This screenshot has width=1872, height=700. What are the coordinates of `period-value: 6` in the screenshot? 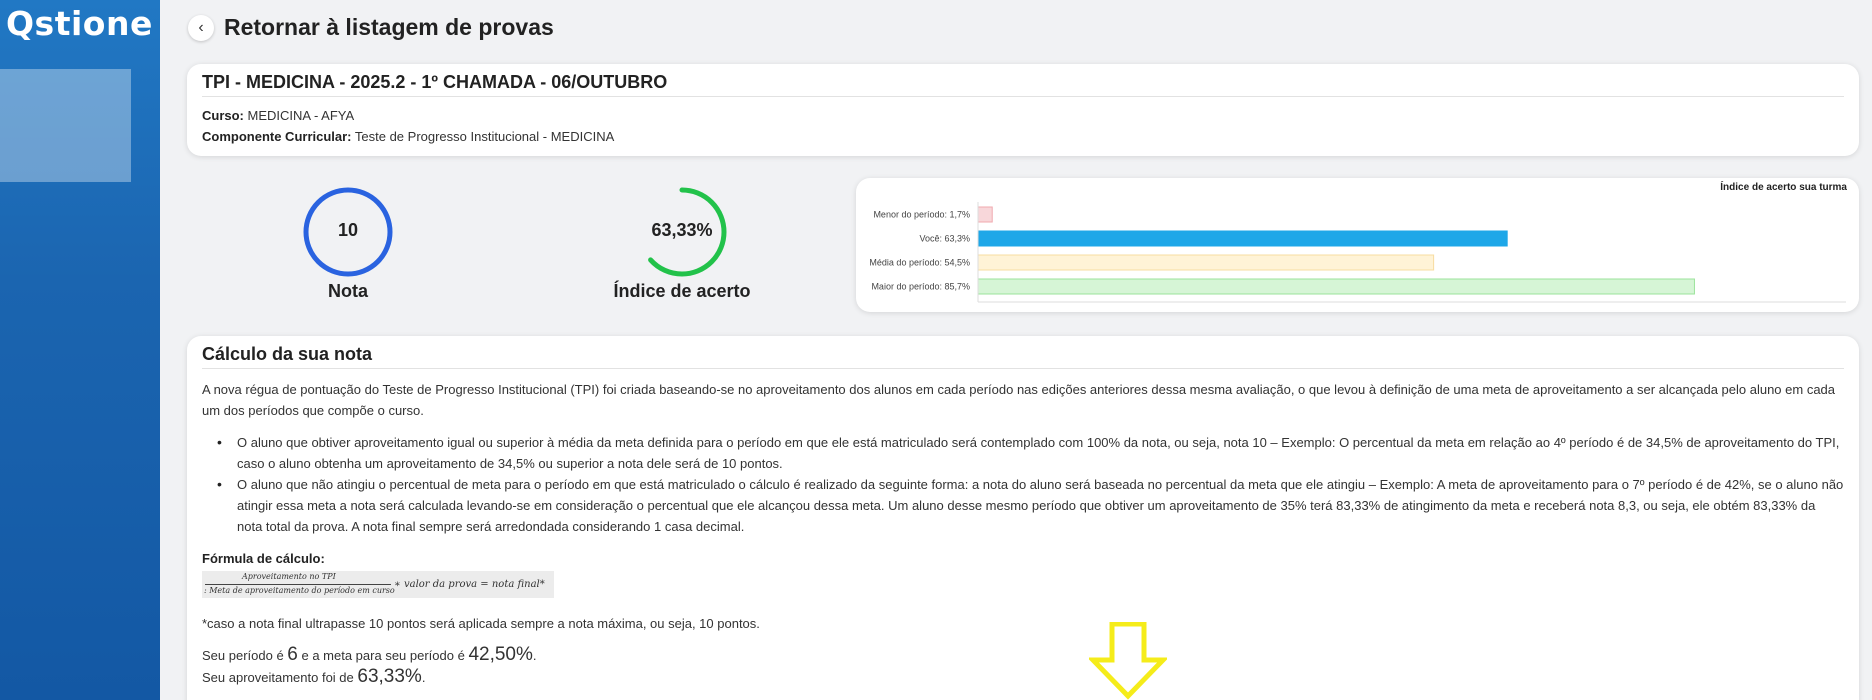 It's located at (292, 654).